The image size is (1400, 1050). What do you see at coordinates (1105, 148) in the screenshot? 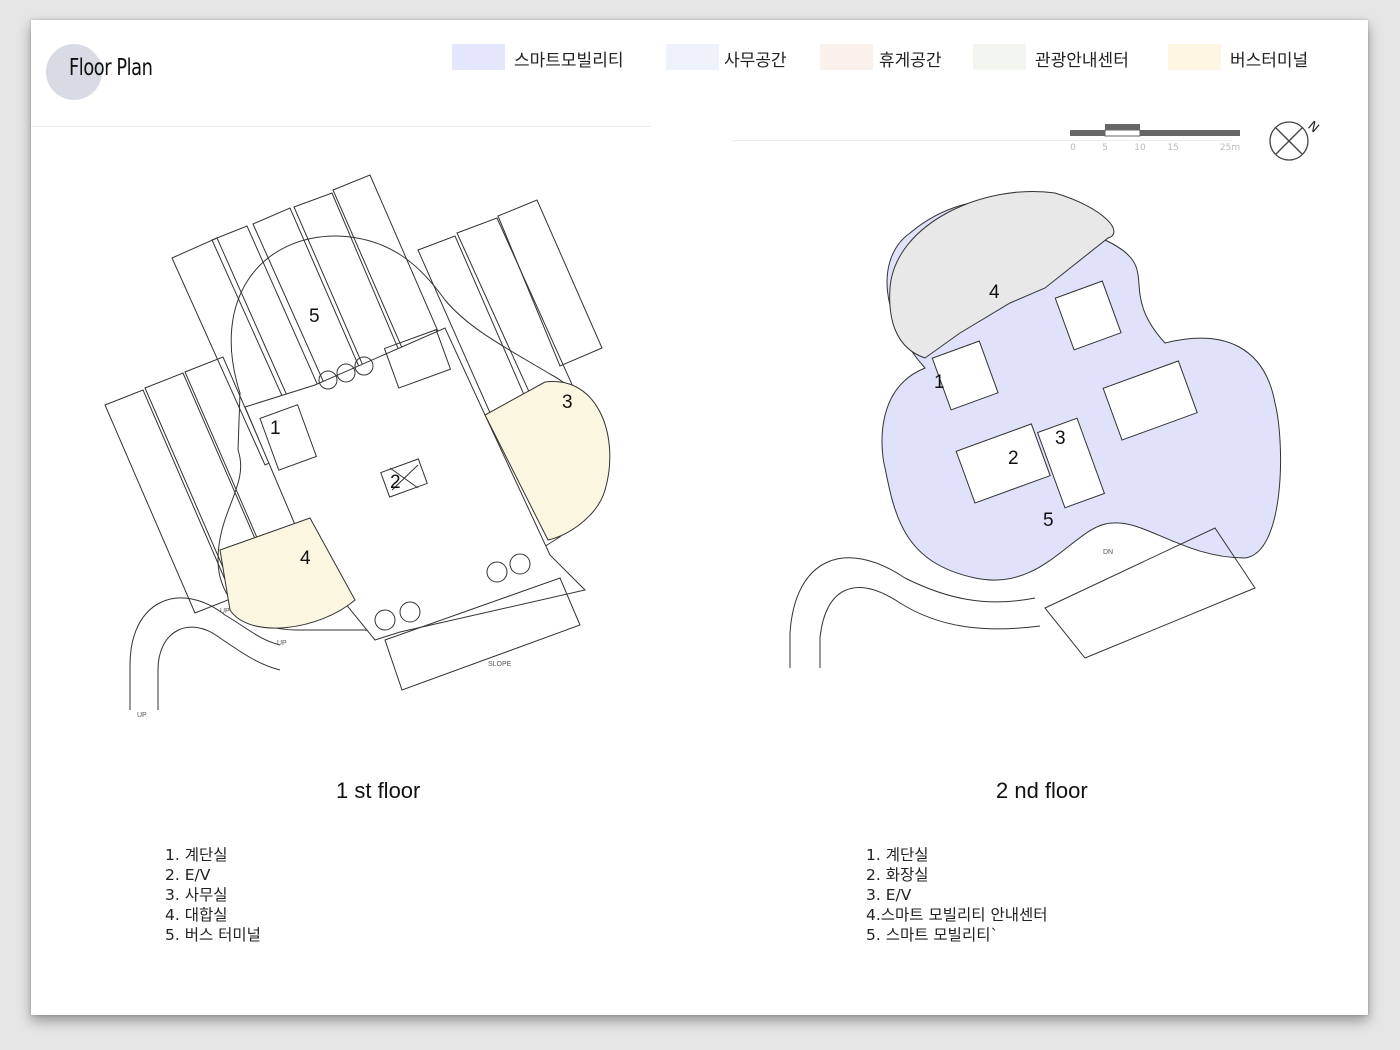
I see `scale-tick: 5` at bounding box center [1105, 148].